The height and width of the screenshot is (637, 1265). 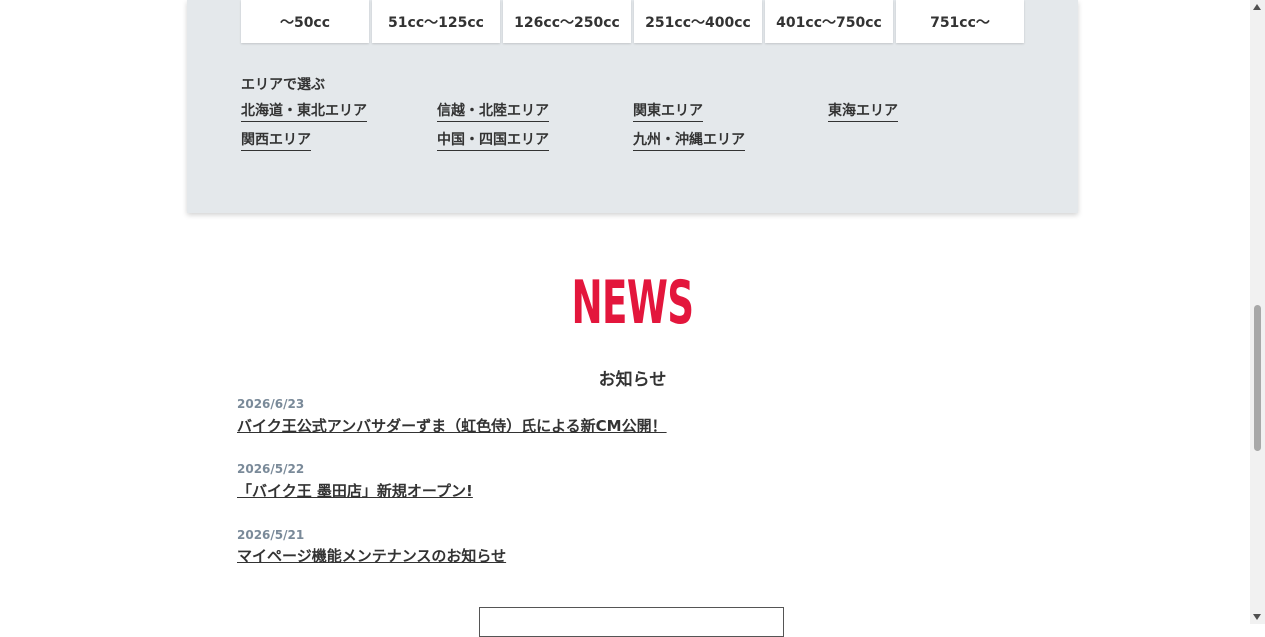 I want to click on scroll-up-arrow-icon, so click(x=1257, y=7).